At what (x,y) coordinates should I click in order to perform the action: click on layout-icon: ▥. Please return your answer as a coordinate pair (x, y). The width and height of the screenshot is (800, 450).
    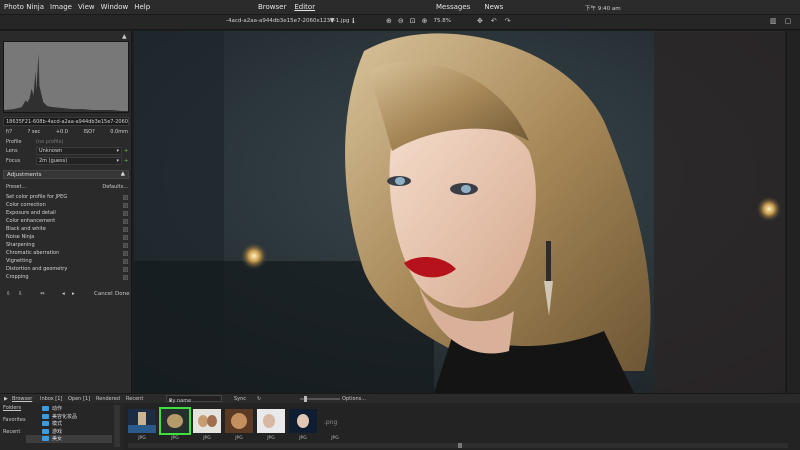
    Looking at the image, I should click on (773, 21).